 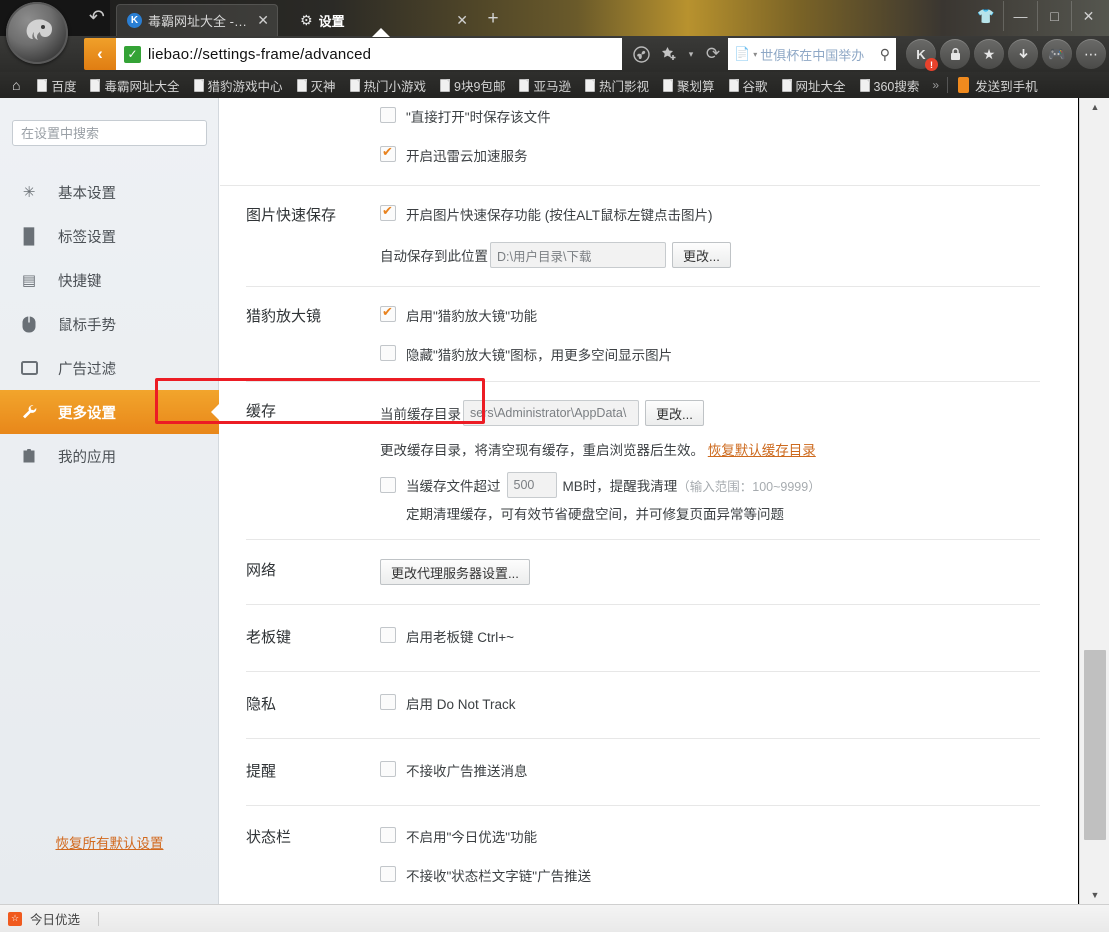 I want to click on boss-key-checkbox, so click(x=388, y=635).